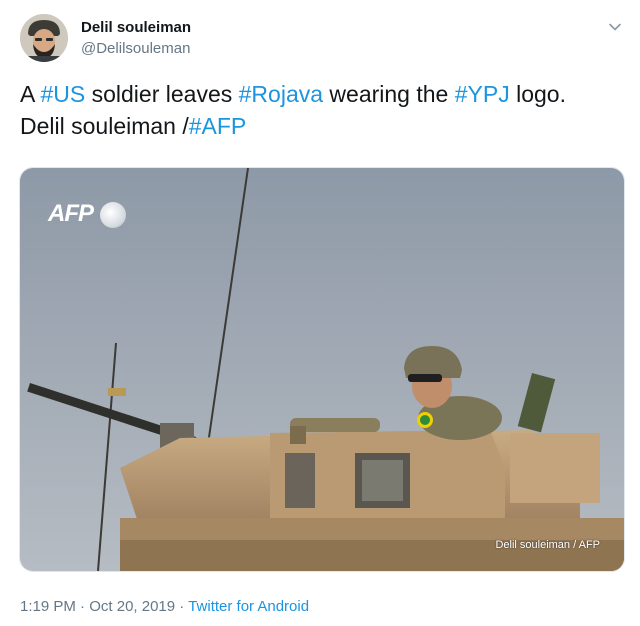 This screenshot has height=626, width=640. I want to click on user-handle: @Delilsouleman, so click(135, 48).